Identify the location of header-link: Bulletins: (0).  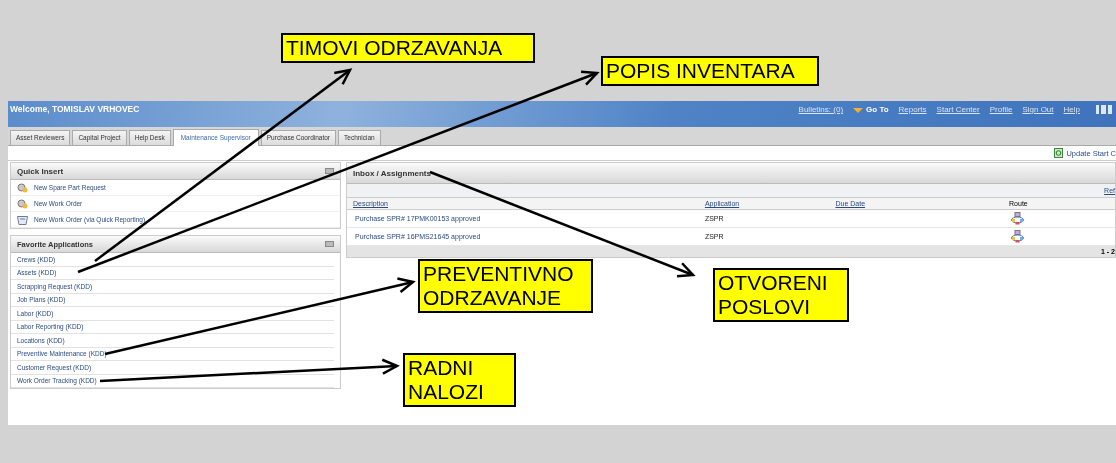
(821, 109).